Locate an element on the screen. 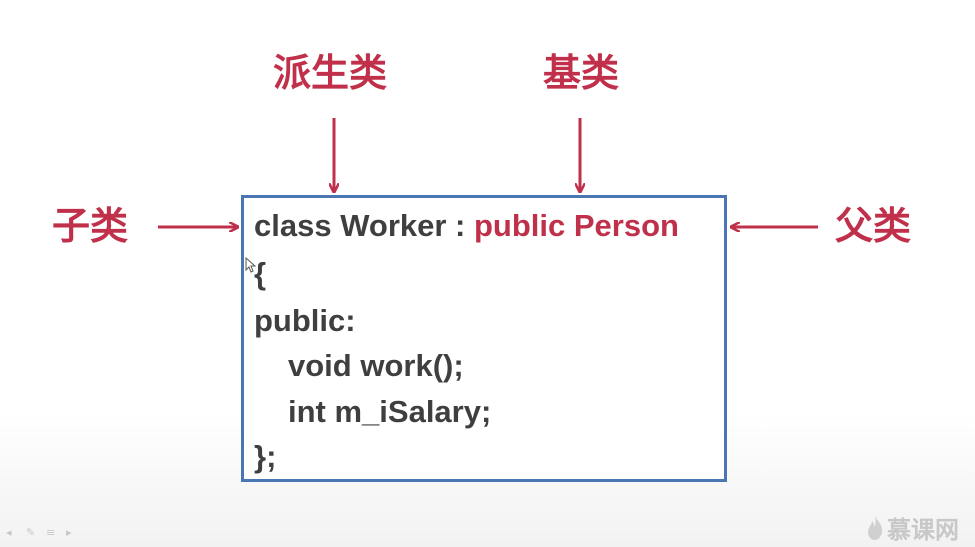 The height and width of the screenshot is (547, 975). code-line-member: int m_iSalary; is located at coordinates (390, 411).